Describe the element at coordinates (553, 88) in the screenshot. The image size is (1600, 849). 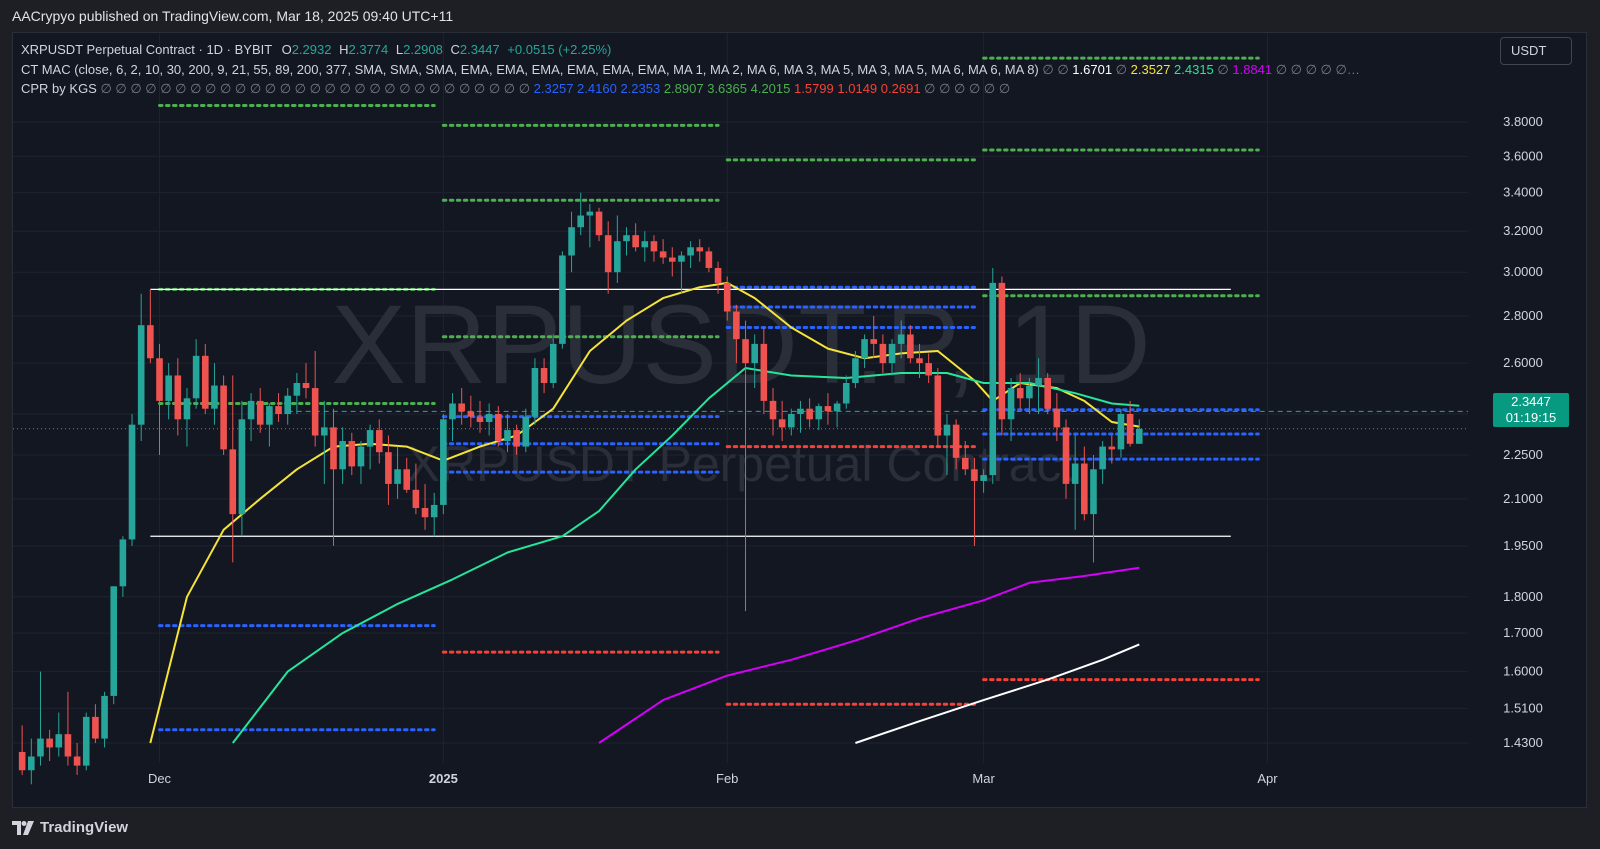
I see `cpr-blue-1: 2.3257` at that location.